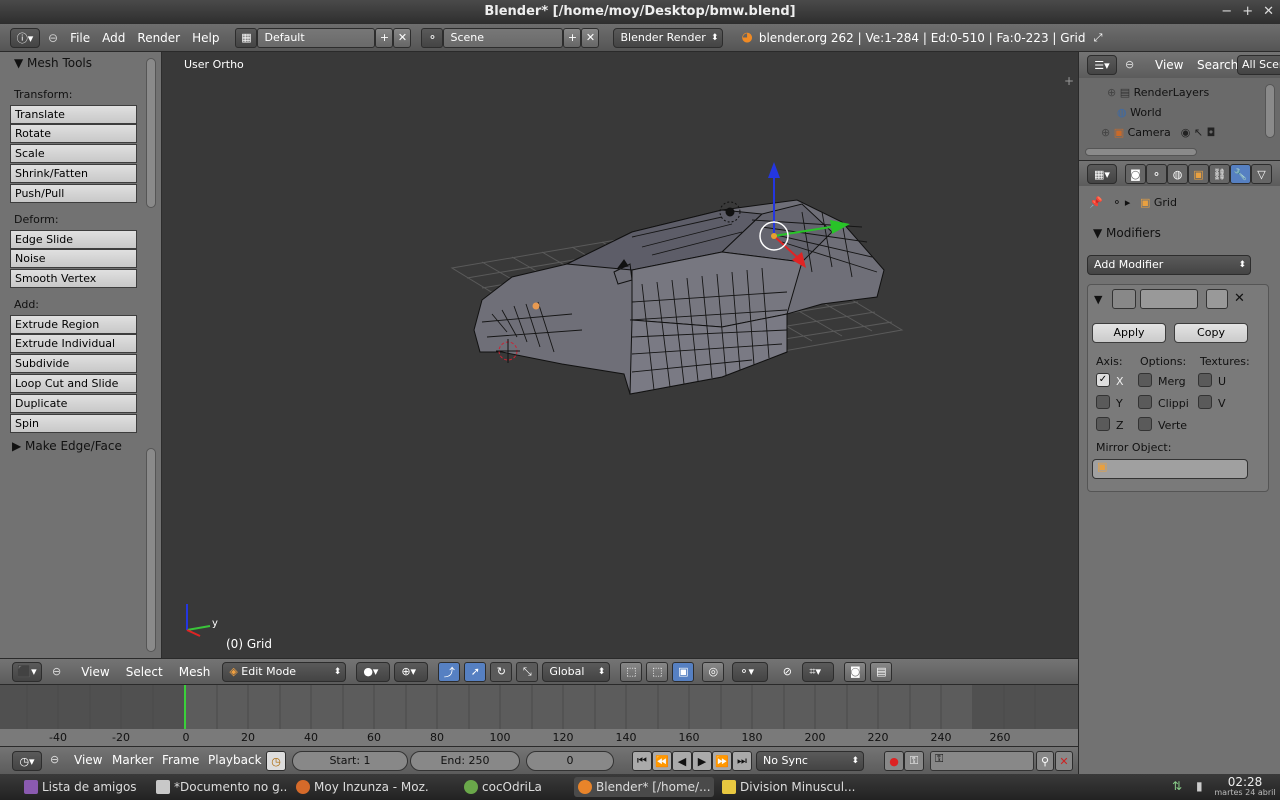 This screenshot has width=1280, height=800. I want to click on menu-file: File, so click(80, 38).